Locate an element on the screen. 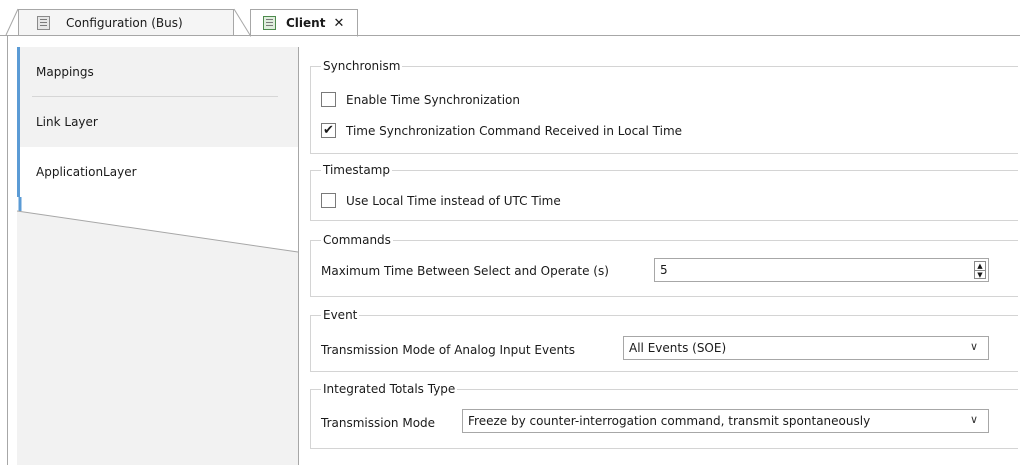 This screenshot has height=465, width=1020. tab-configuration-bus: Configuration (Bus) is located at coordinates (126, 22).